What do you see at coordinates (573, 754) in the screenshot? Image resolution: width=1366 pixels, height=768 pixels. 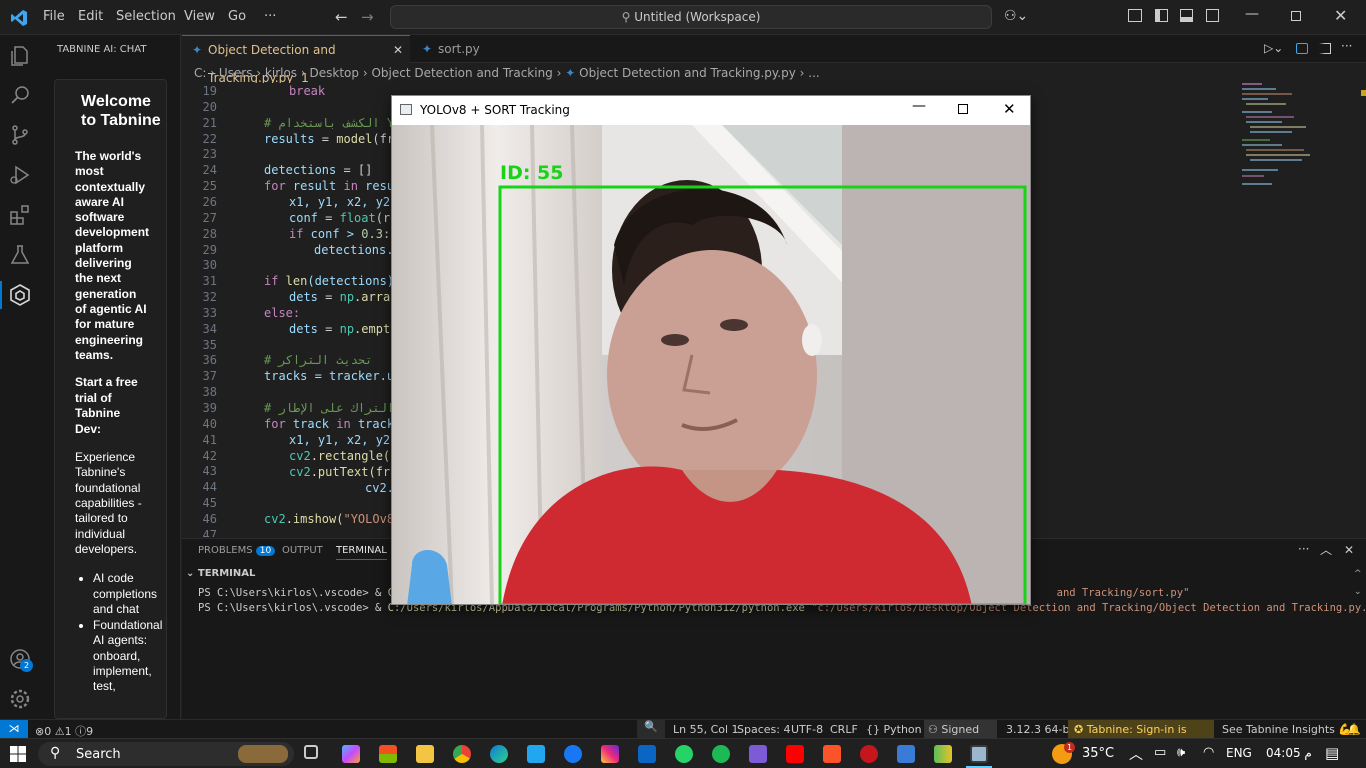 I see `facebook-icon` at bounding box center [573, 754].